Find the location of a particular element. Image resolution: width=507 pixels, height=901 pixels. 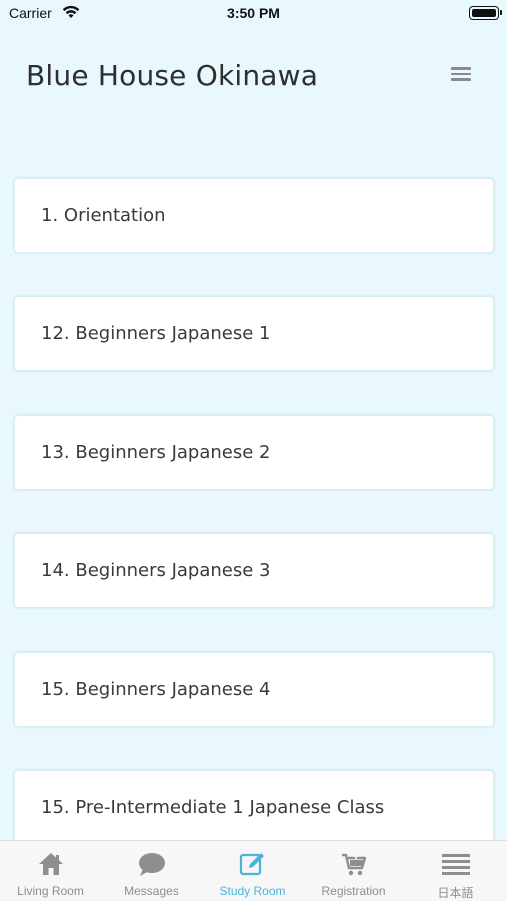

house-icon is located at coordinates (50, 864).